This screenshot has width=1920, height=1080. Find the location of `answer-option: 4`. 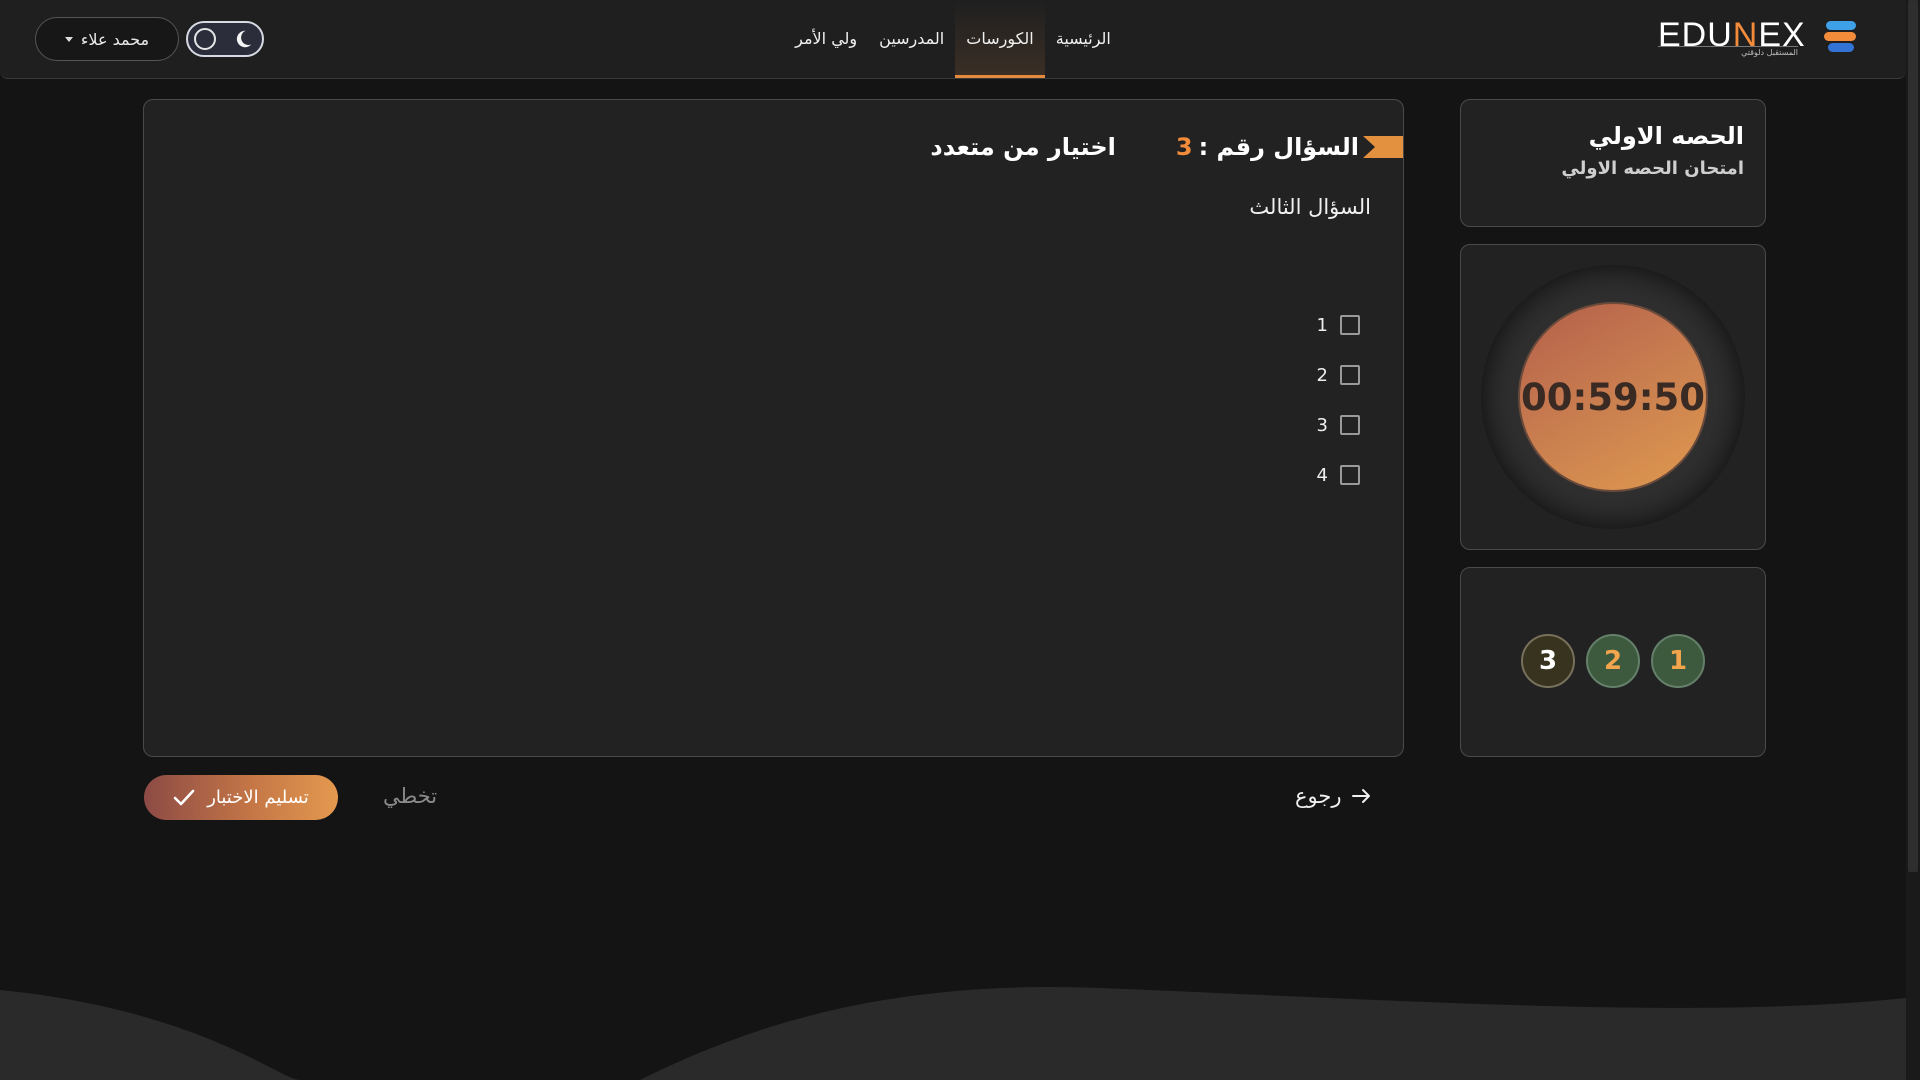

answer-option: 4 is located at coordinates (1338, 475).